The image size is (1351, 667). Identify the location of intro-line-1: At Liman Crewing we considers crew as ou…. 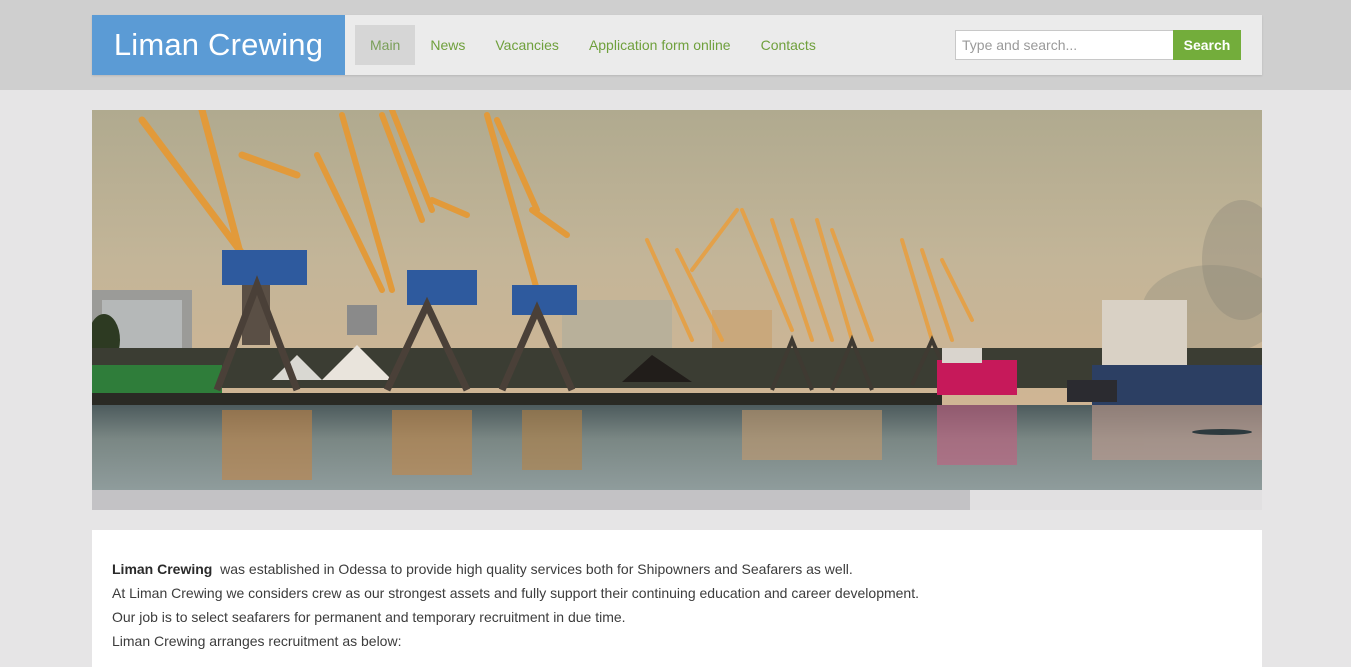
(515, 593).